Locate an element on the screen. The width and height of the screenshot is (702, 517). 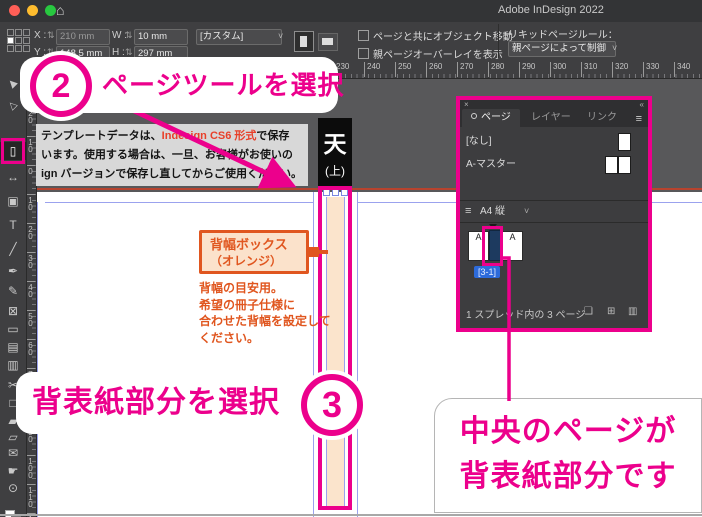
info-line1: テンプレートデータは、 is located at coordinates (101, 136).